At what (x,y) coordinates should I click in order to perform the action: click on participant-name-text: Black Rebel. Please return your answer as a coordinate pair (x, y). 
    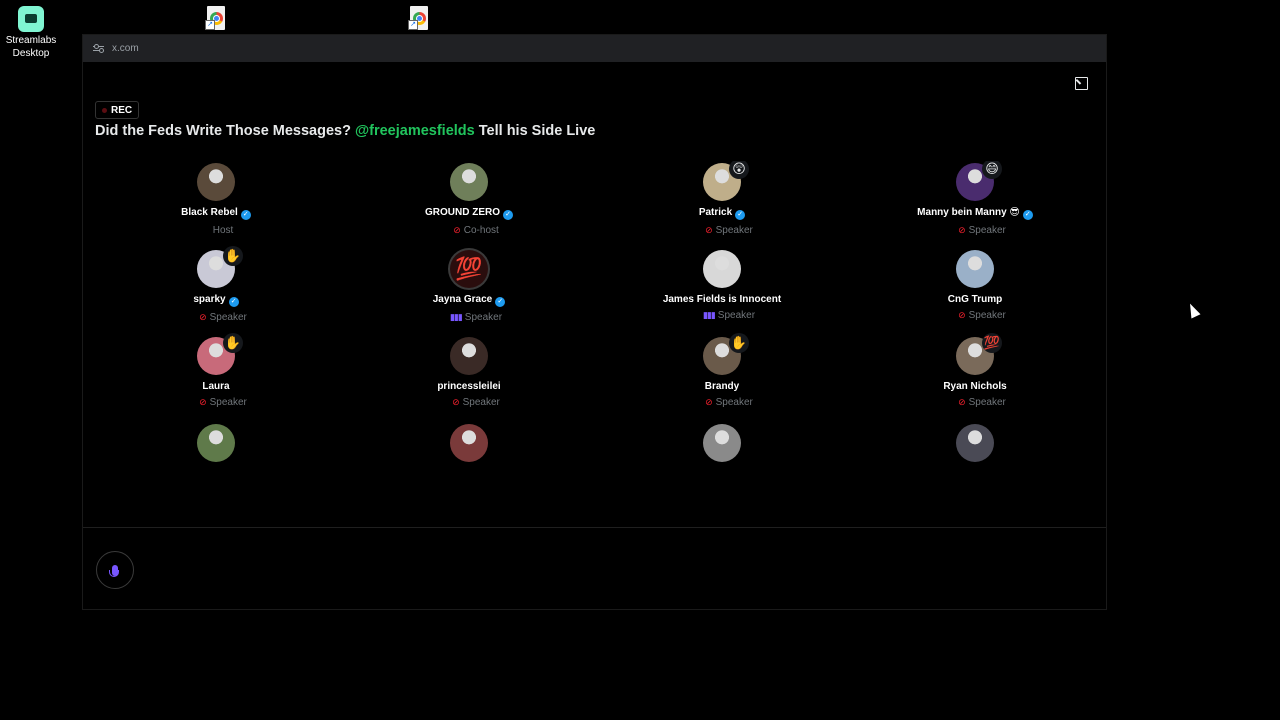
    Looking at the image, I should click on (209, 212).